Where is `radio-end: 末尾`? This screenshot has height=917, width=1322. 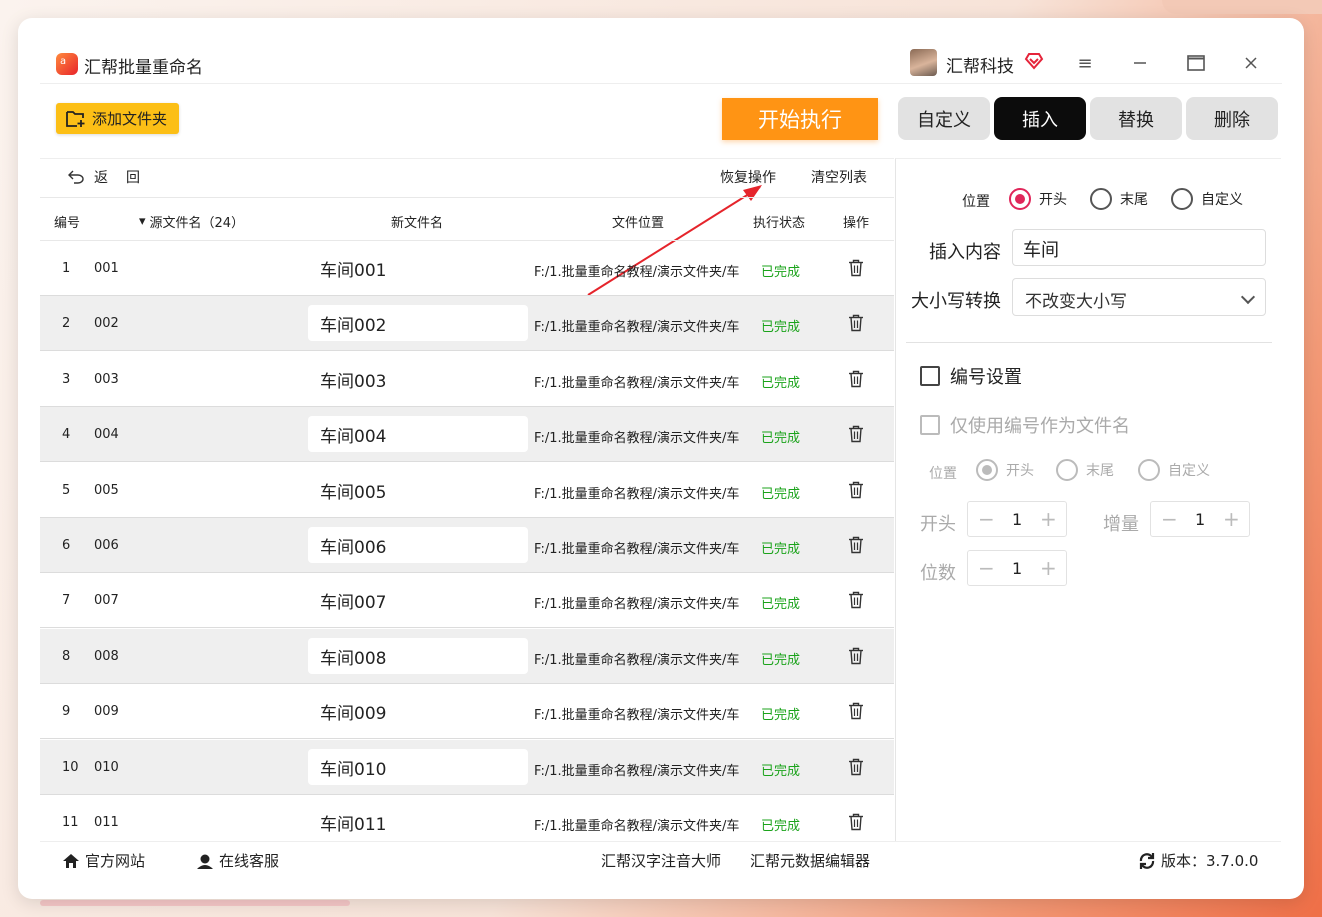
radio-end: 末尾 is located at coordinates (1119, 199).